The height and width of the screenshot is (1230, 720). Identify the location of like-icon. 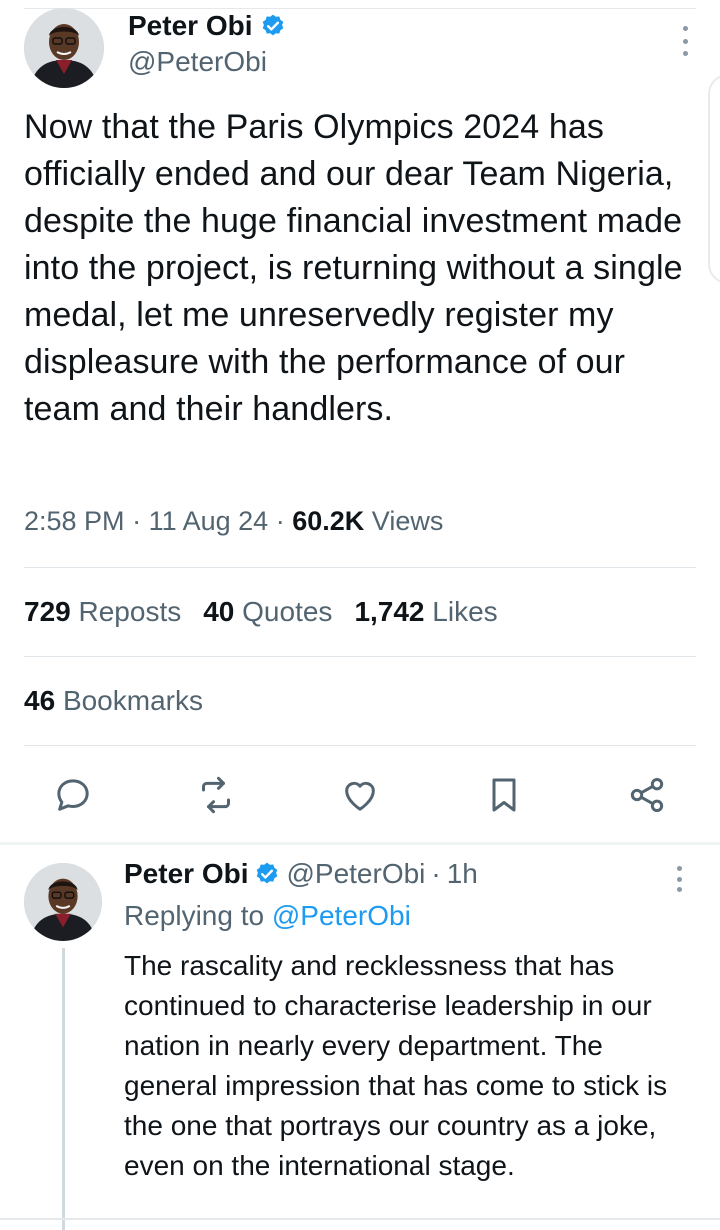
(360, 795).